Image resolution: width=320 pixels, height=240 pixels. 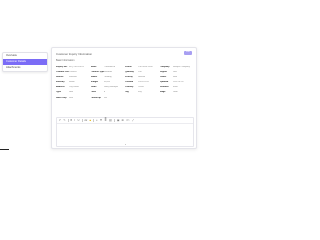 What do you see at coordinates (164, 87) in the screenshot?
I see `field-label: Remarks` at bounding box center [164, 87].